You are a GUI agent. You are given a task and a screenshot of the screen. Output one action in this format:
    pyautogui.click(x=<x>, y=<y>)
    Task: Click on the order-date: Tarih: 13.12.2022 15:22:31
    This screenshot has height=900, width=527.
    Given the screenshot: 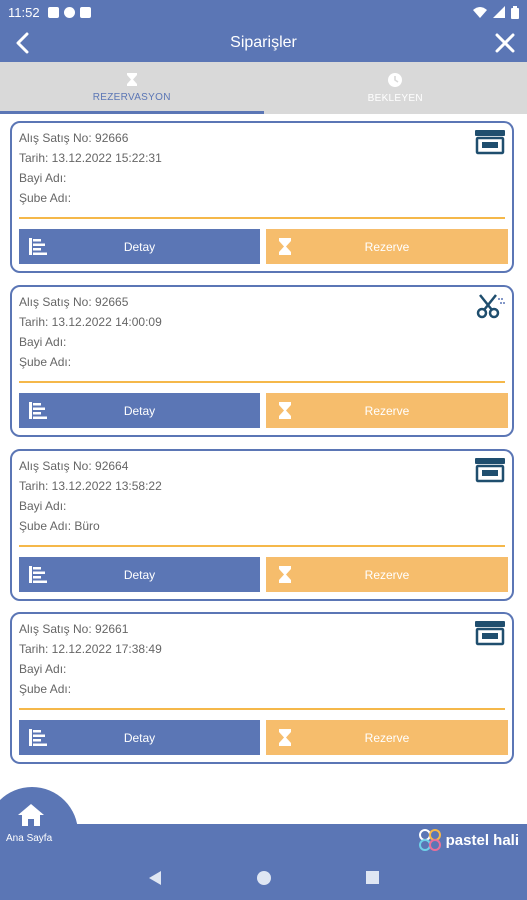 What is the action you would take?
    pyautogui.click(x=90, y=158)
    